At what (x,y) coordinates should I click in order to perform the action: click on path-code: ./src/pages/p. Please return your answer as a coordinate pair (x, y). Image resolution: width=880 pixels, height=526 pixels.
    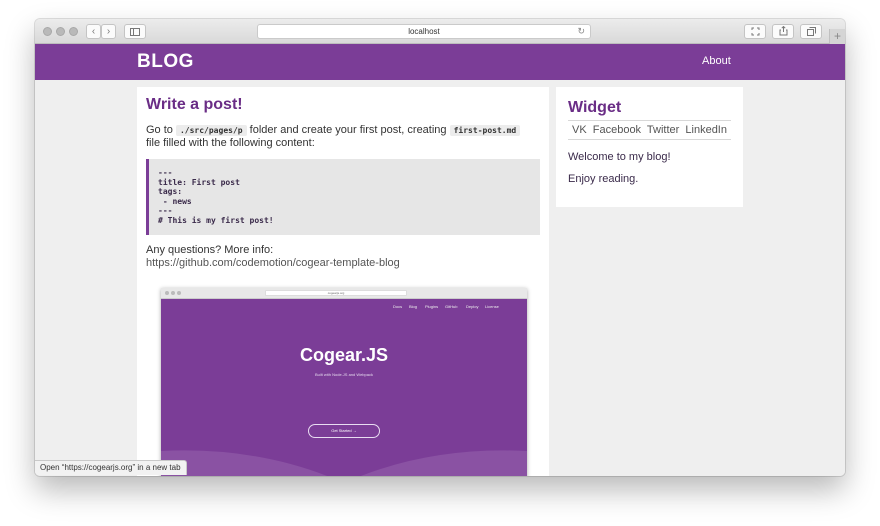
    Looking at the image, I should click on (211, 130).